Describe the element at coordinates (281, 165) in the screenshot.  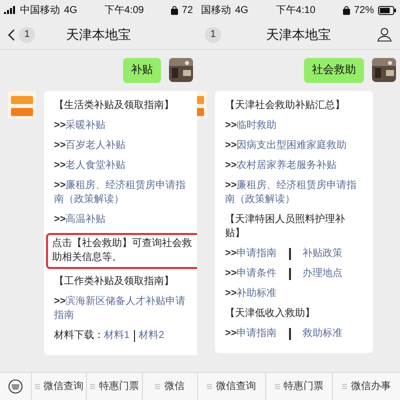
I see `list-link: >>农村居家养老服务补贴` at that location.